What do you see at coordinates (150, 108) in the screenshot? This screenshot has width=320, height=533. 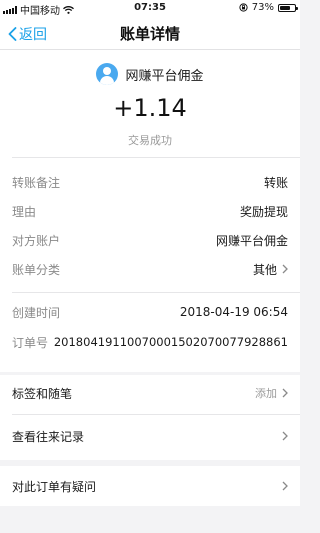 I see `amount: +1.14` at bounding box center [150, 108].